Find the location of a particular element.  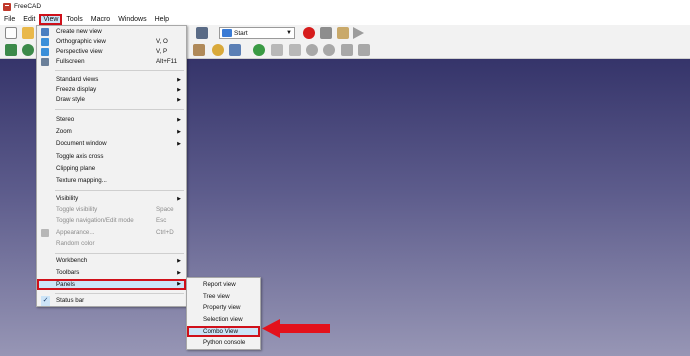

open-folder-icon is located at coordinates (28, 33).